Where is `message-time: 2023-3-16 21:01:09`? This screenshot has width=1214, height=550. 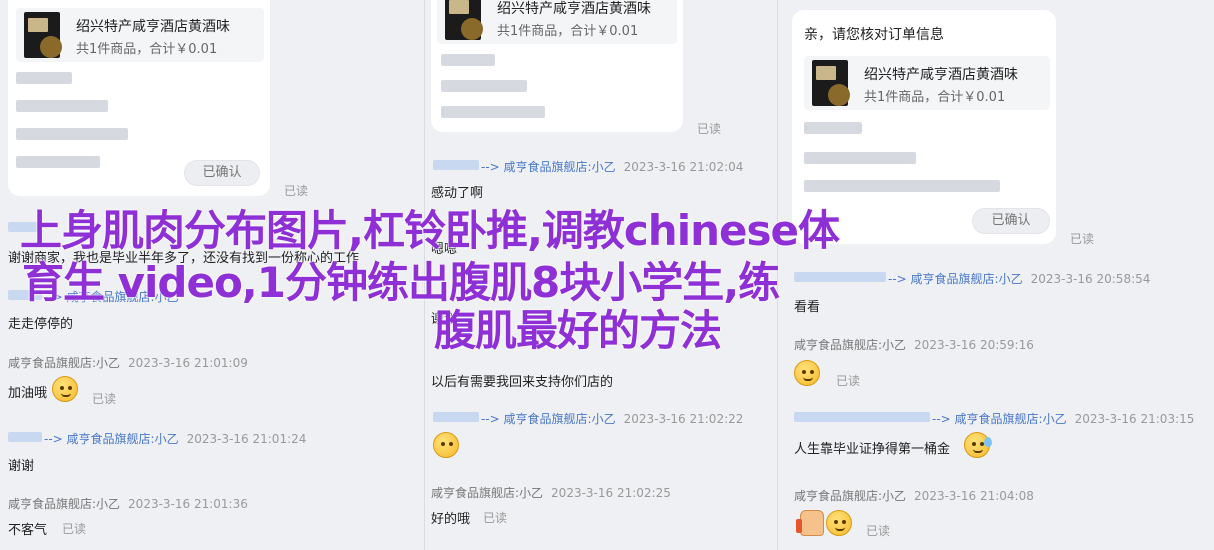 message-time: 2023-3-16 21:01:09 is located at coordinates (188, 363).